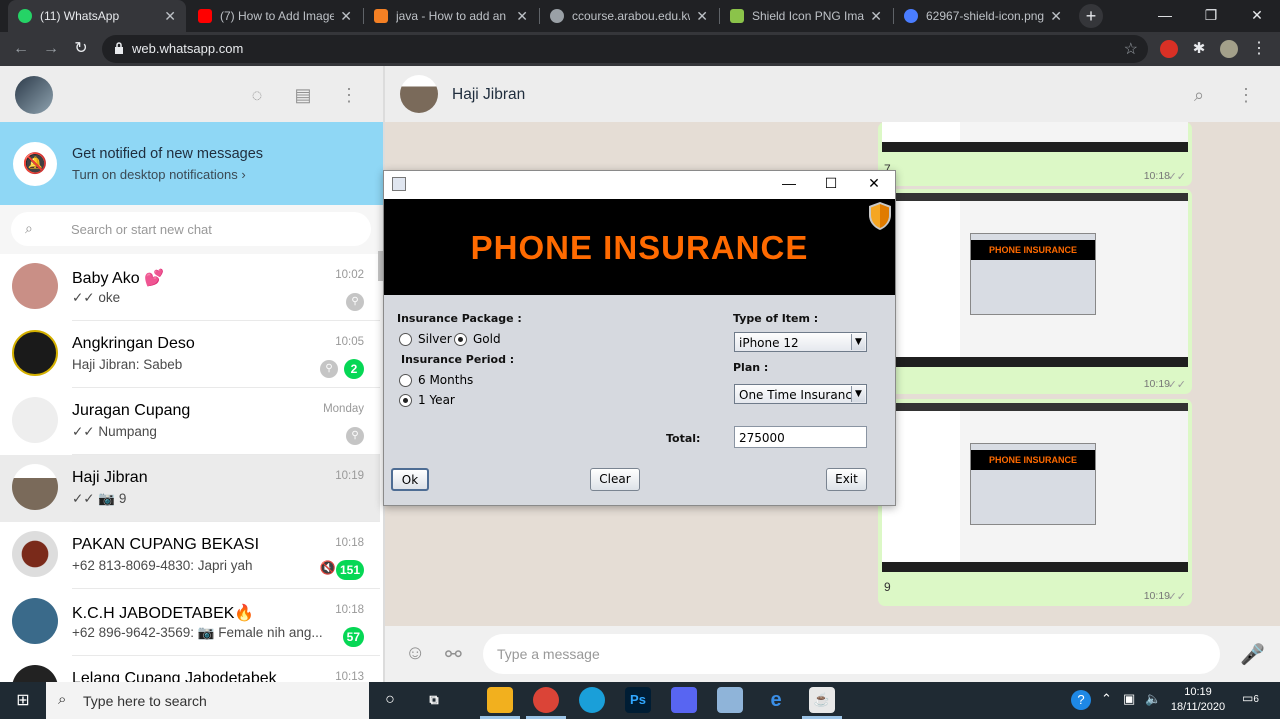 Image resolution: width=1280 pixels, height=719 pixels. Describe the element at coordinates (1198, 700) in the screenshot. I see `taskbar-clock: 10:19 18/11/2020` at that location.